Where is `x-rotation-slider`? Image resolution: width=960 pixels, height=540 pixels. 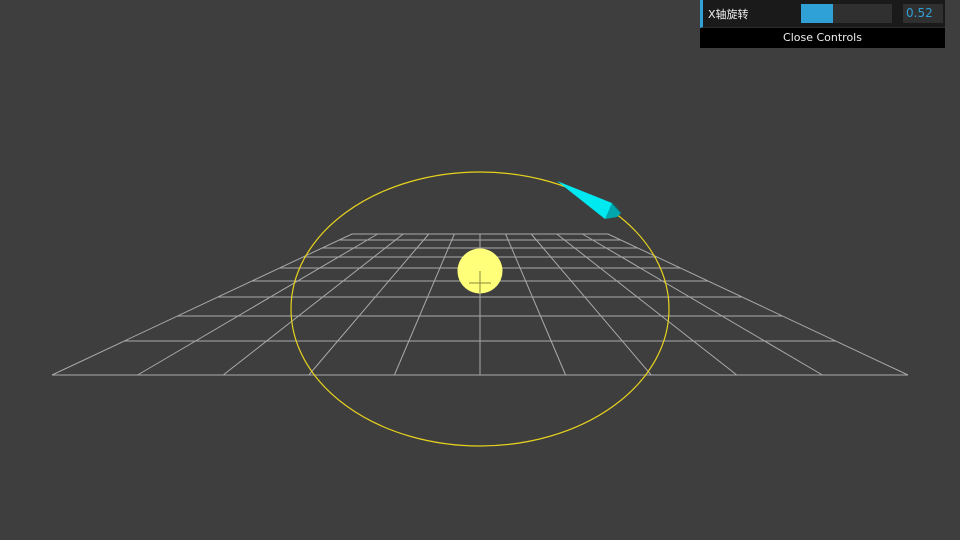
x-rotation-slider is located at coordinates (846, 13).